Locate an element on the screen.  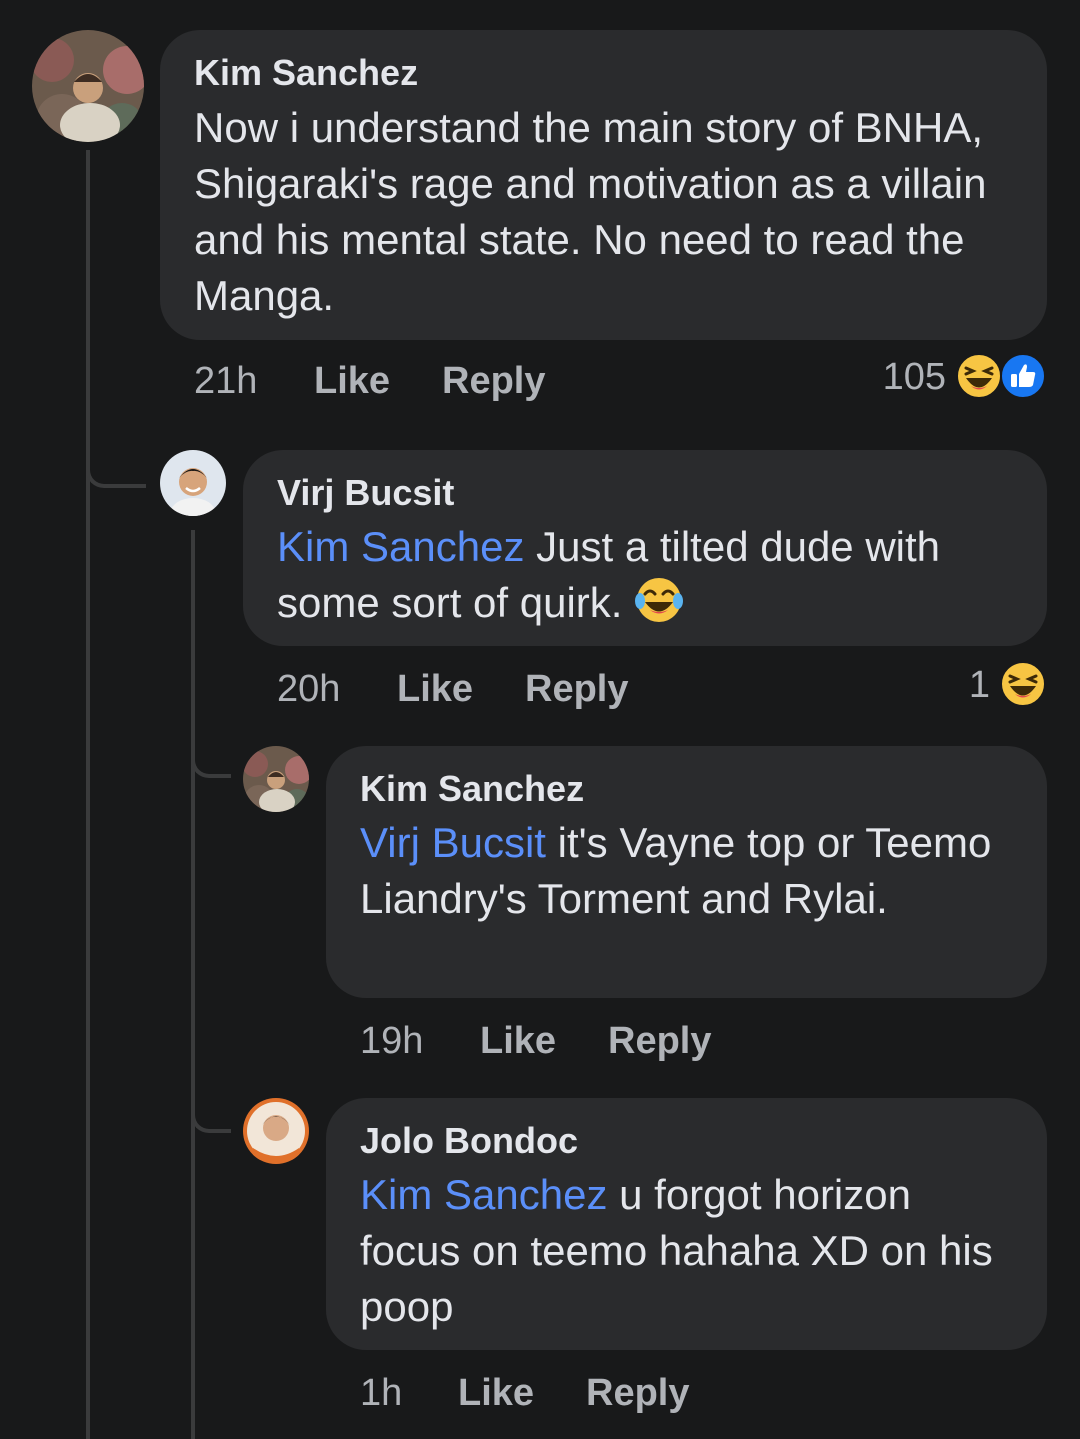
thread-line-sub is located at coordinates (193, 984).